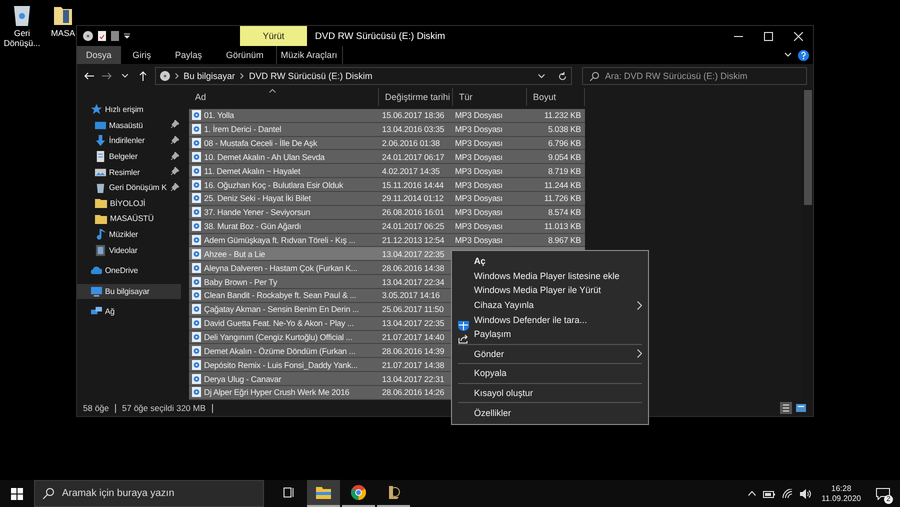  What do you see at coordinates (129, 312) in the screenshot?
I see `sidebar-item: Ağ` at bounding box center [129, 312].